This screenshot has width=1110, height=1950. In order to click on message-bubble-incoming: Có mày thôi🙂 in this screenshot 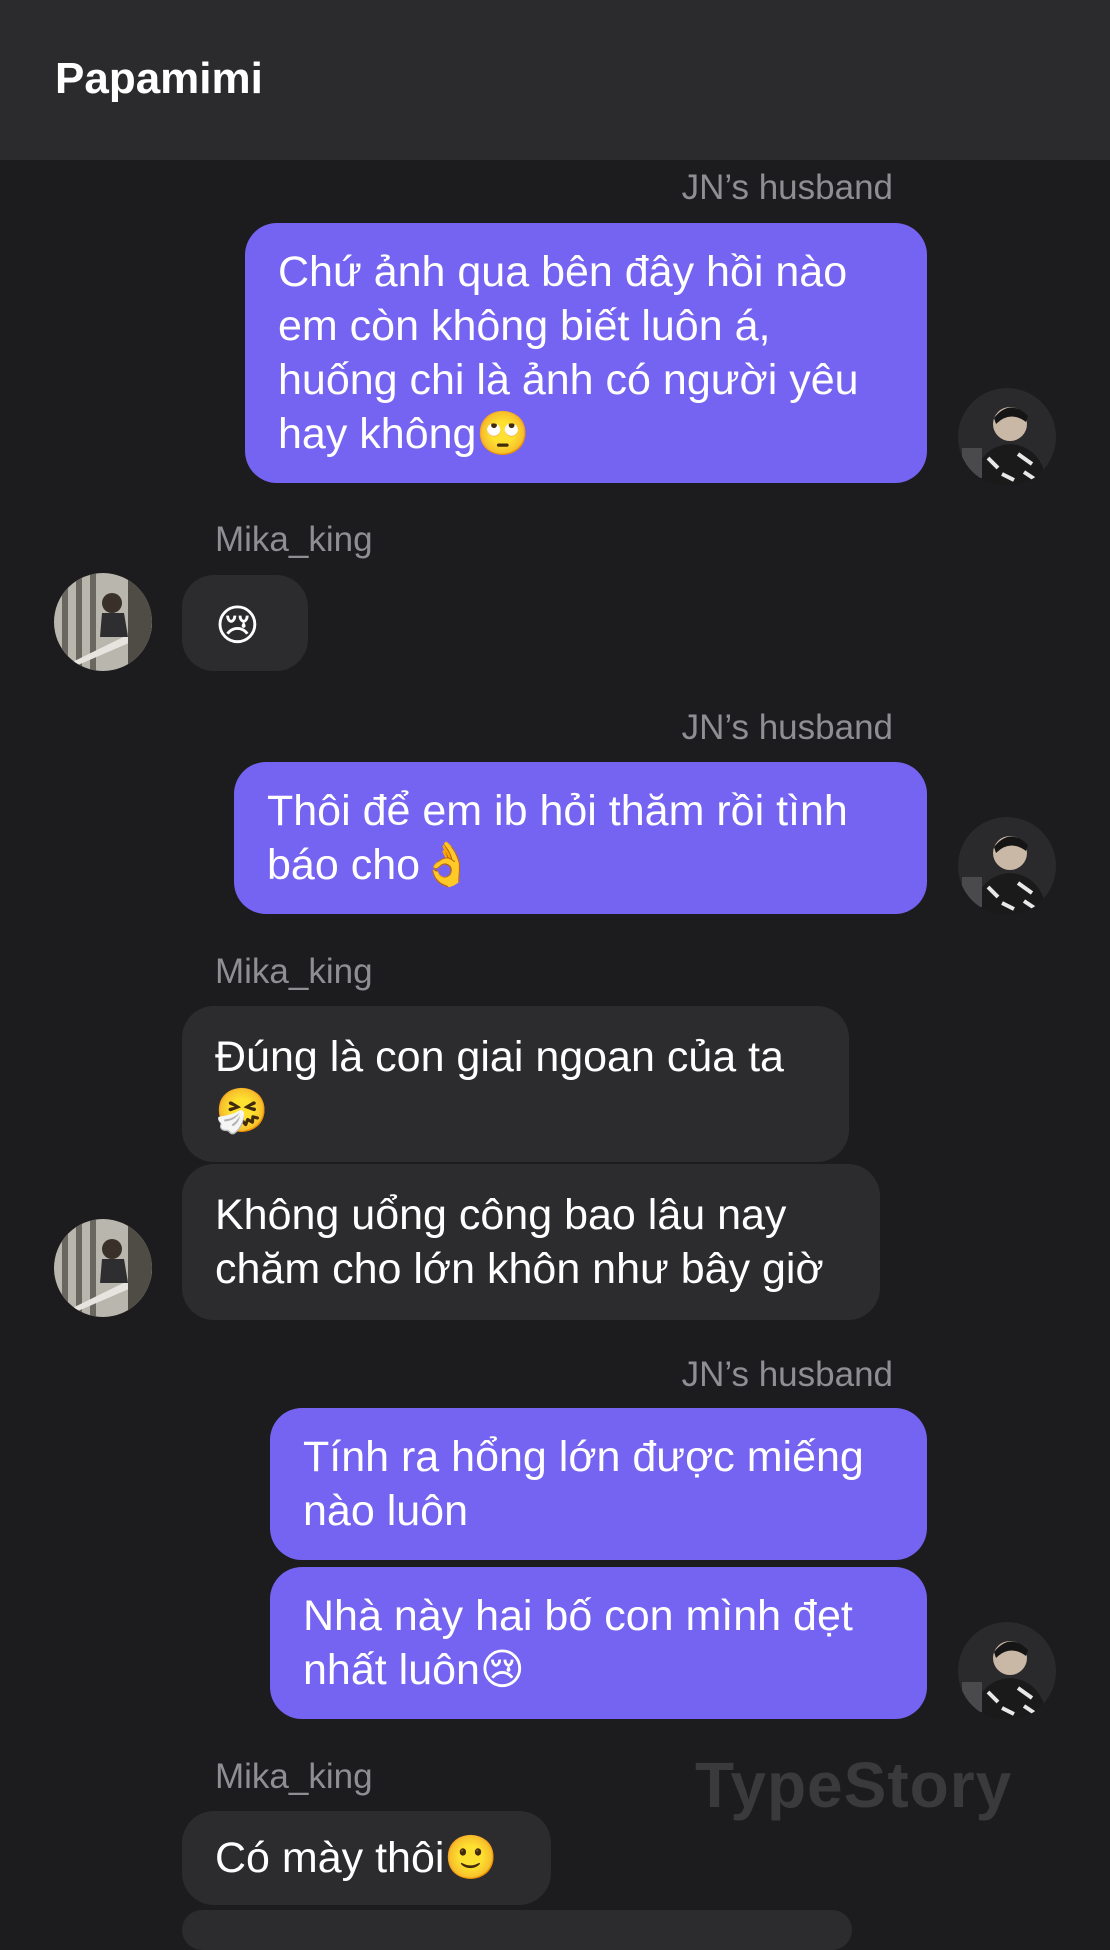, I will do `click(366, 1858)`.